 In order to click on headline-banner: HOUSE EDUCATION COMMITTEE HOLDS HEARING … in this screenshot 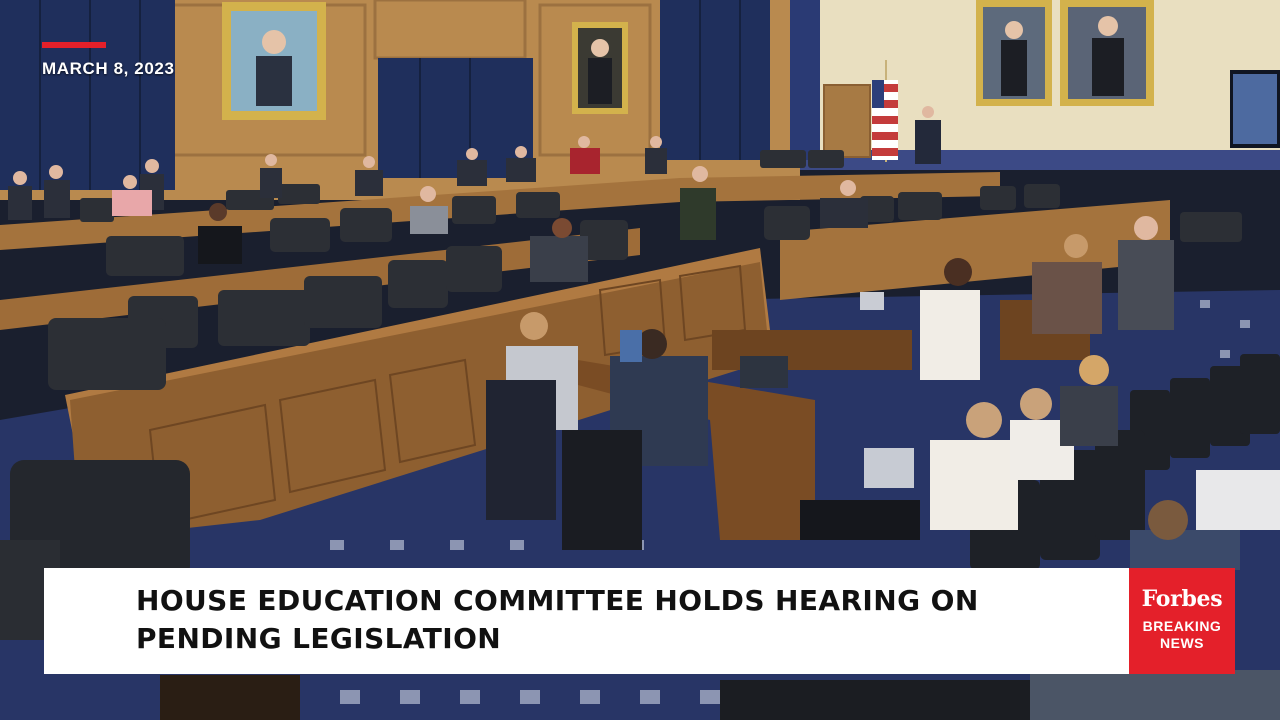, I will do `click(586, 621)`.